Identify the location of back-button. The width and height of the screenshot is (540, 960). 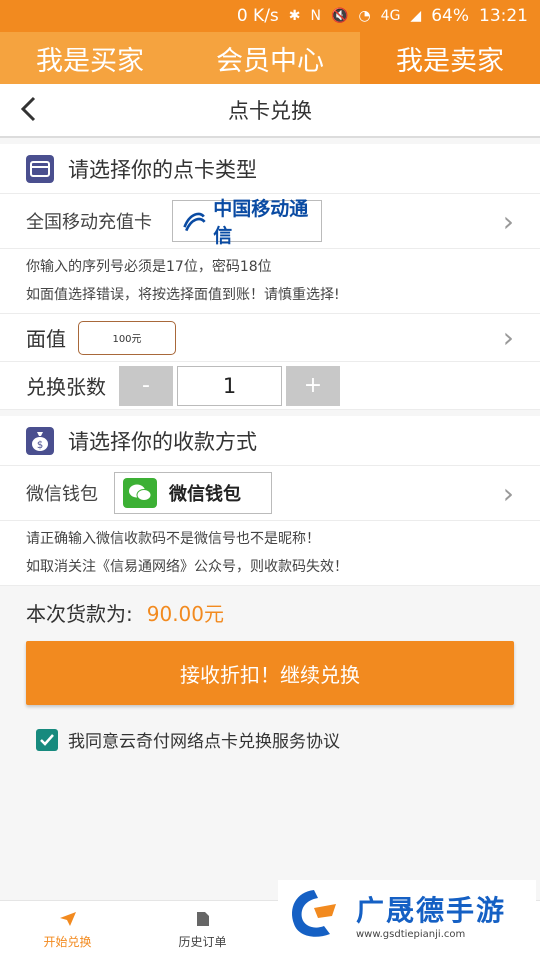
(28, 113).